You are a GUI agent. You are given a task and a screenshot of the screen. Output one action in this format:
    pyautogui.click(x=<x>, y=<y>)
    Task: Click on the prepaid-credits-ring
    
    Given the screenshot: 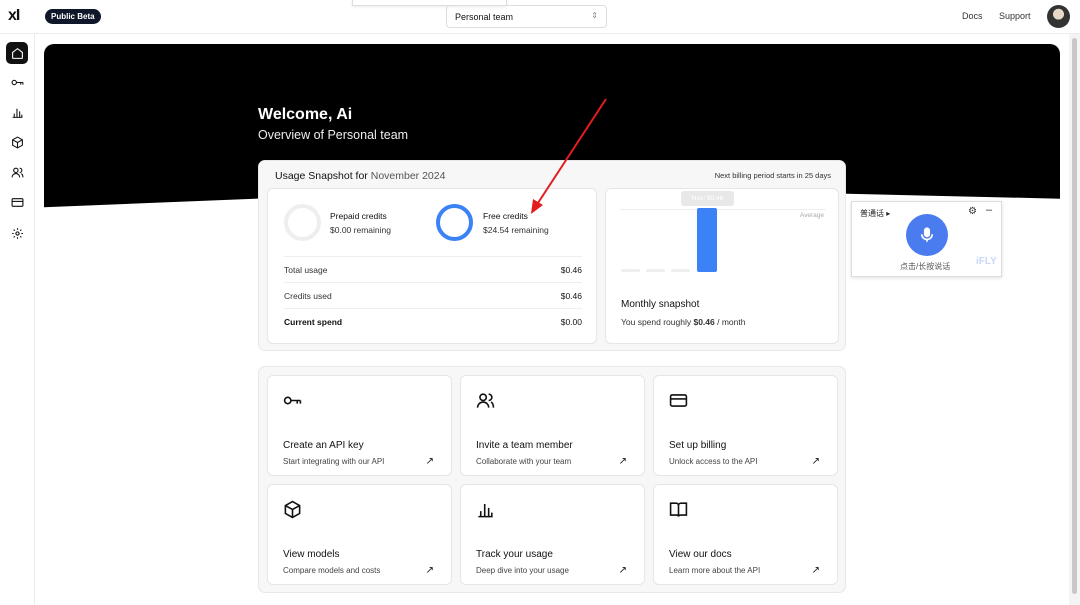 What is the action you would take?
    pyautogui.click(x=302, y=222)
    